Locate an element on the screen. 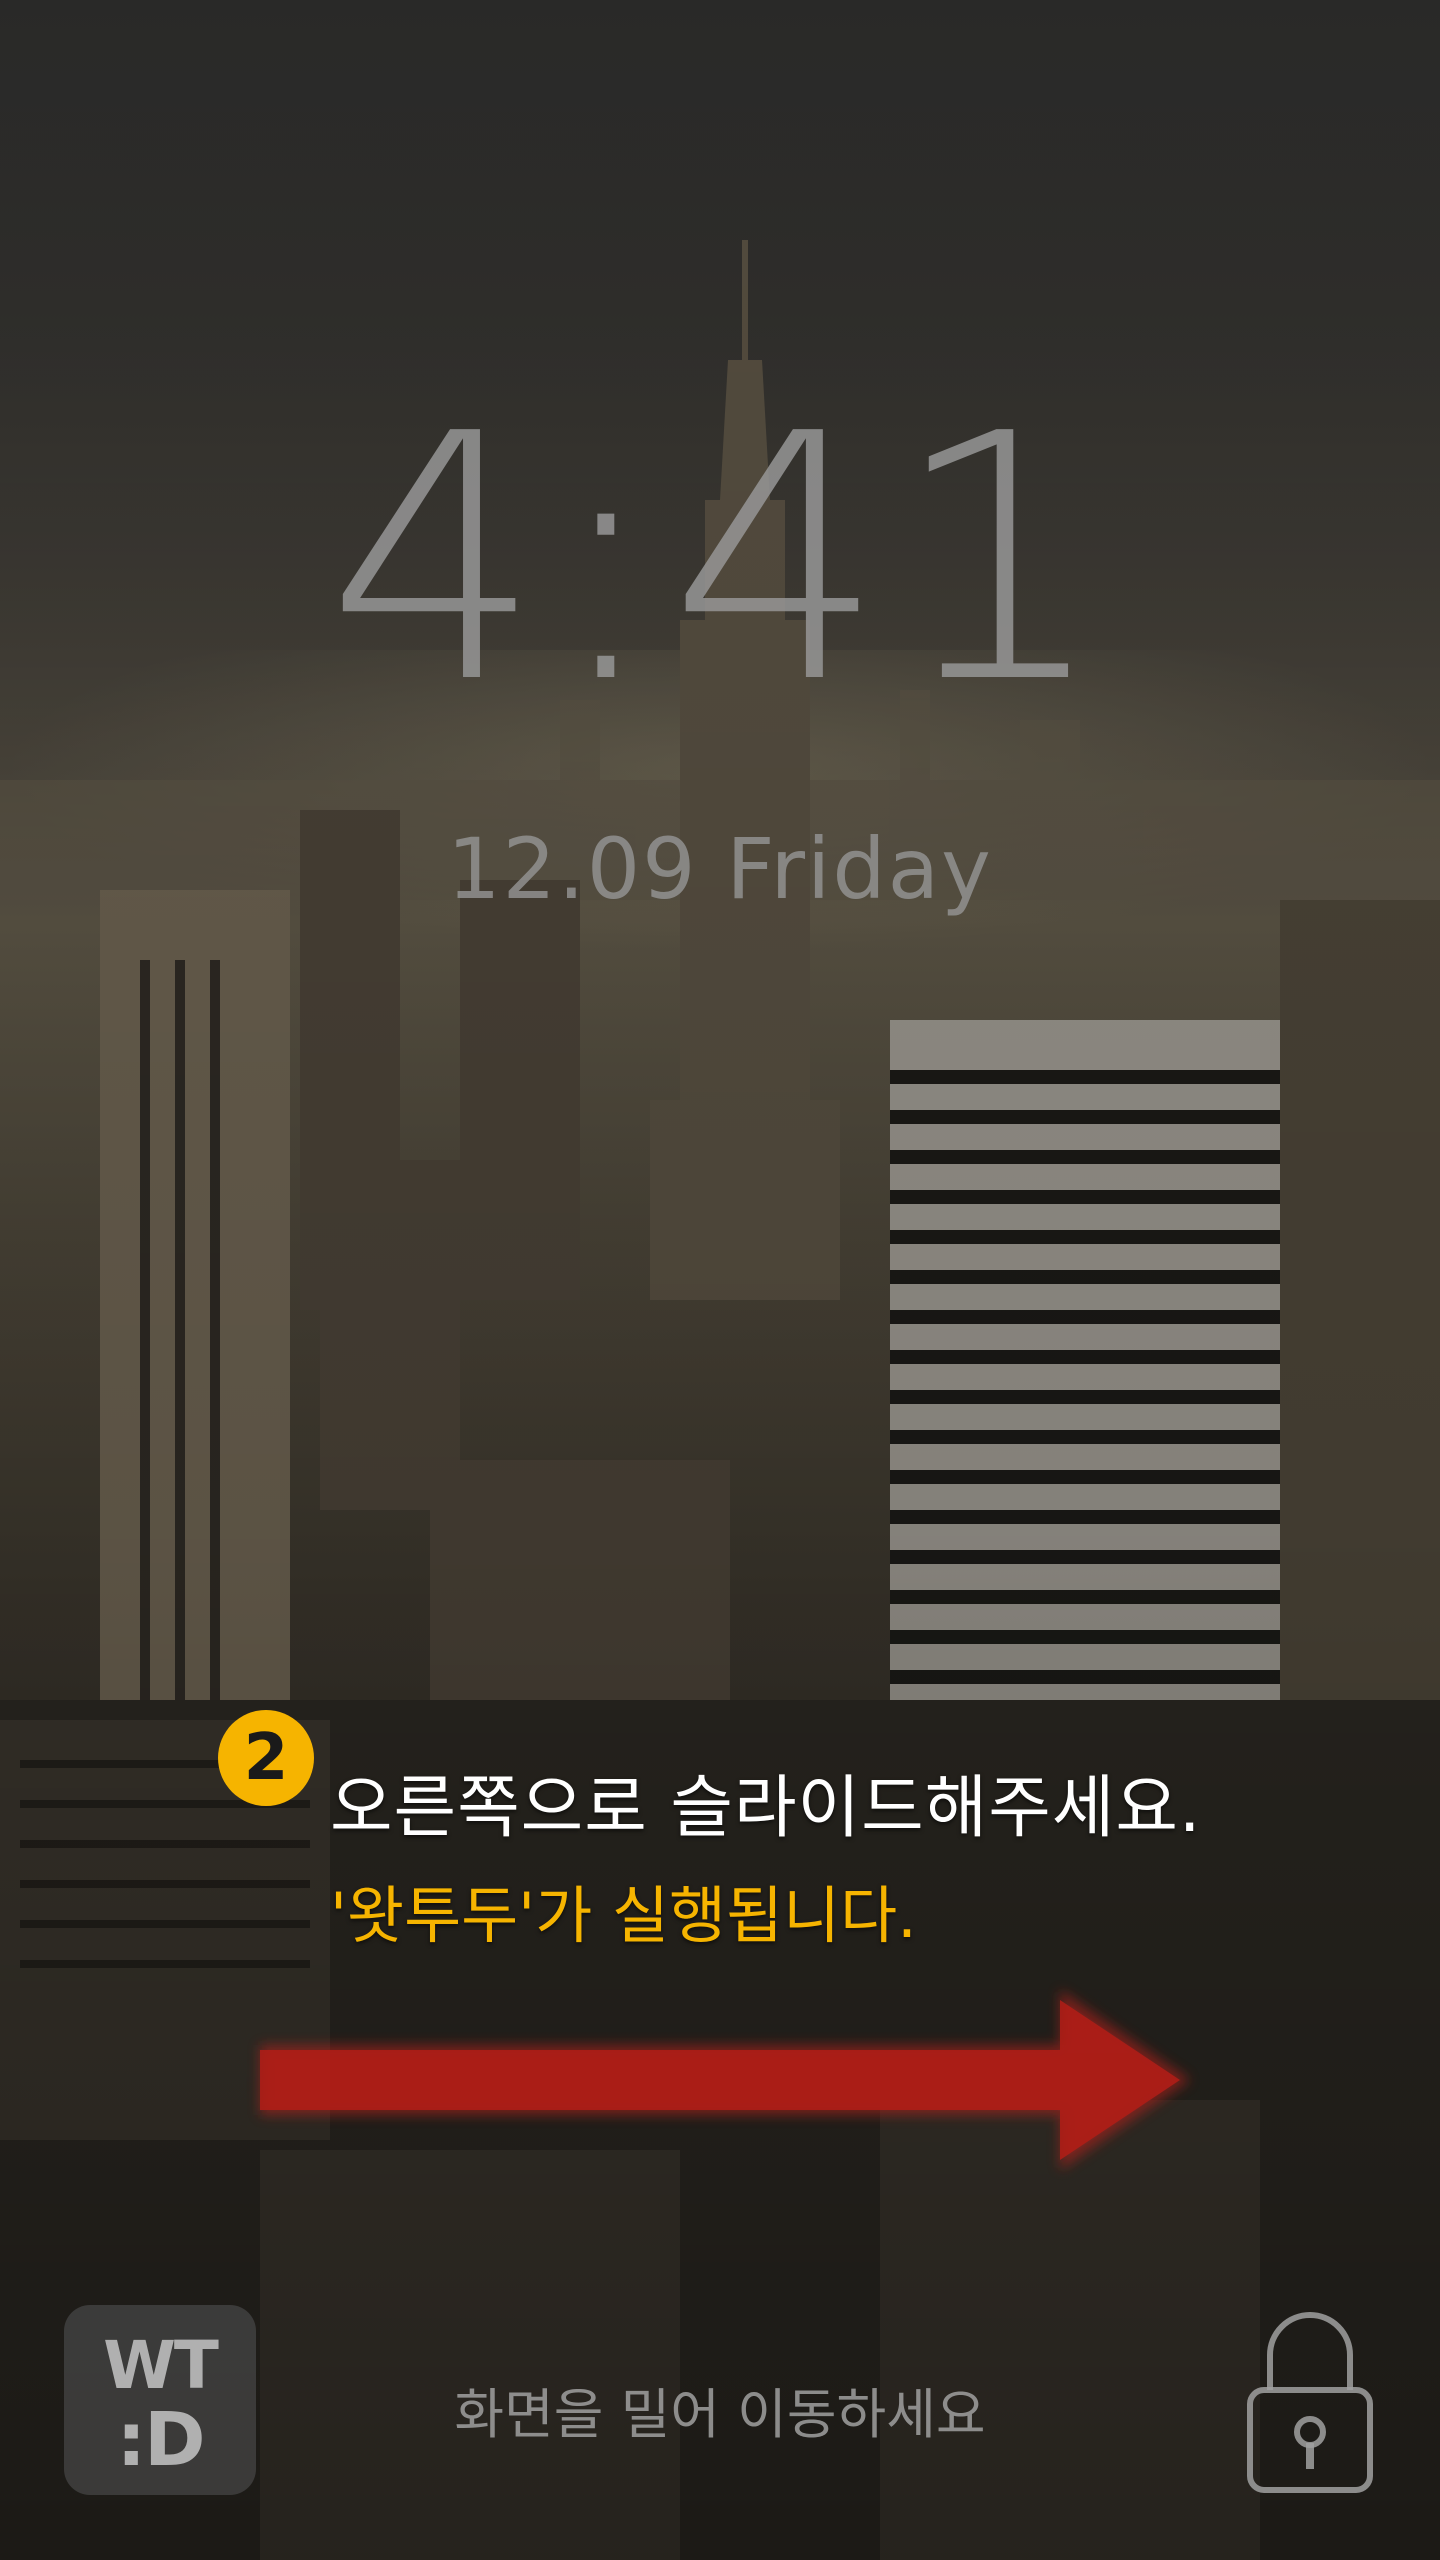 Image resolution: width=1440 pixels, height=2560 pixels. lockscreen-date: 12.09 Friday is located at coordinates (720, 869).